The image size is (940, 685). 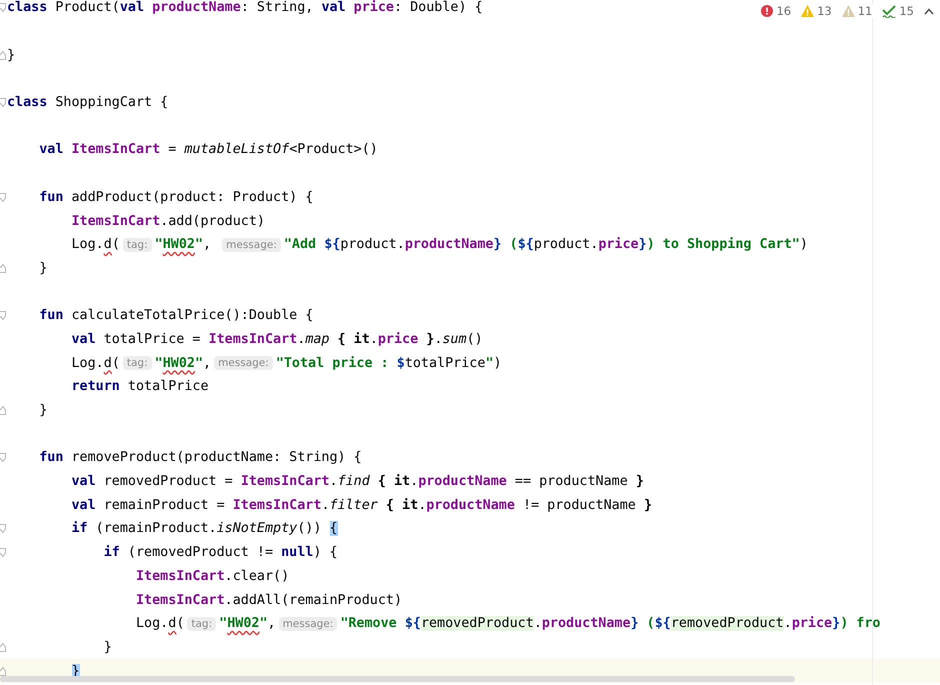 I want to click on code-line: ItemsInCart.clear(), so click(x=212, y=576).